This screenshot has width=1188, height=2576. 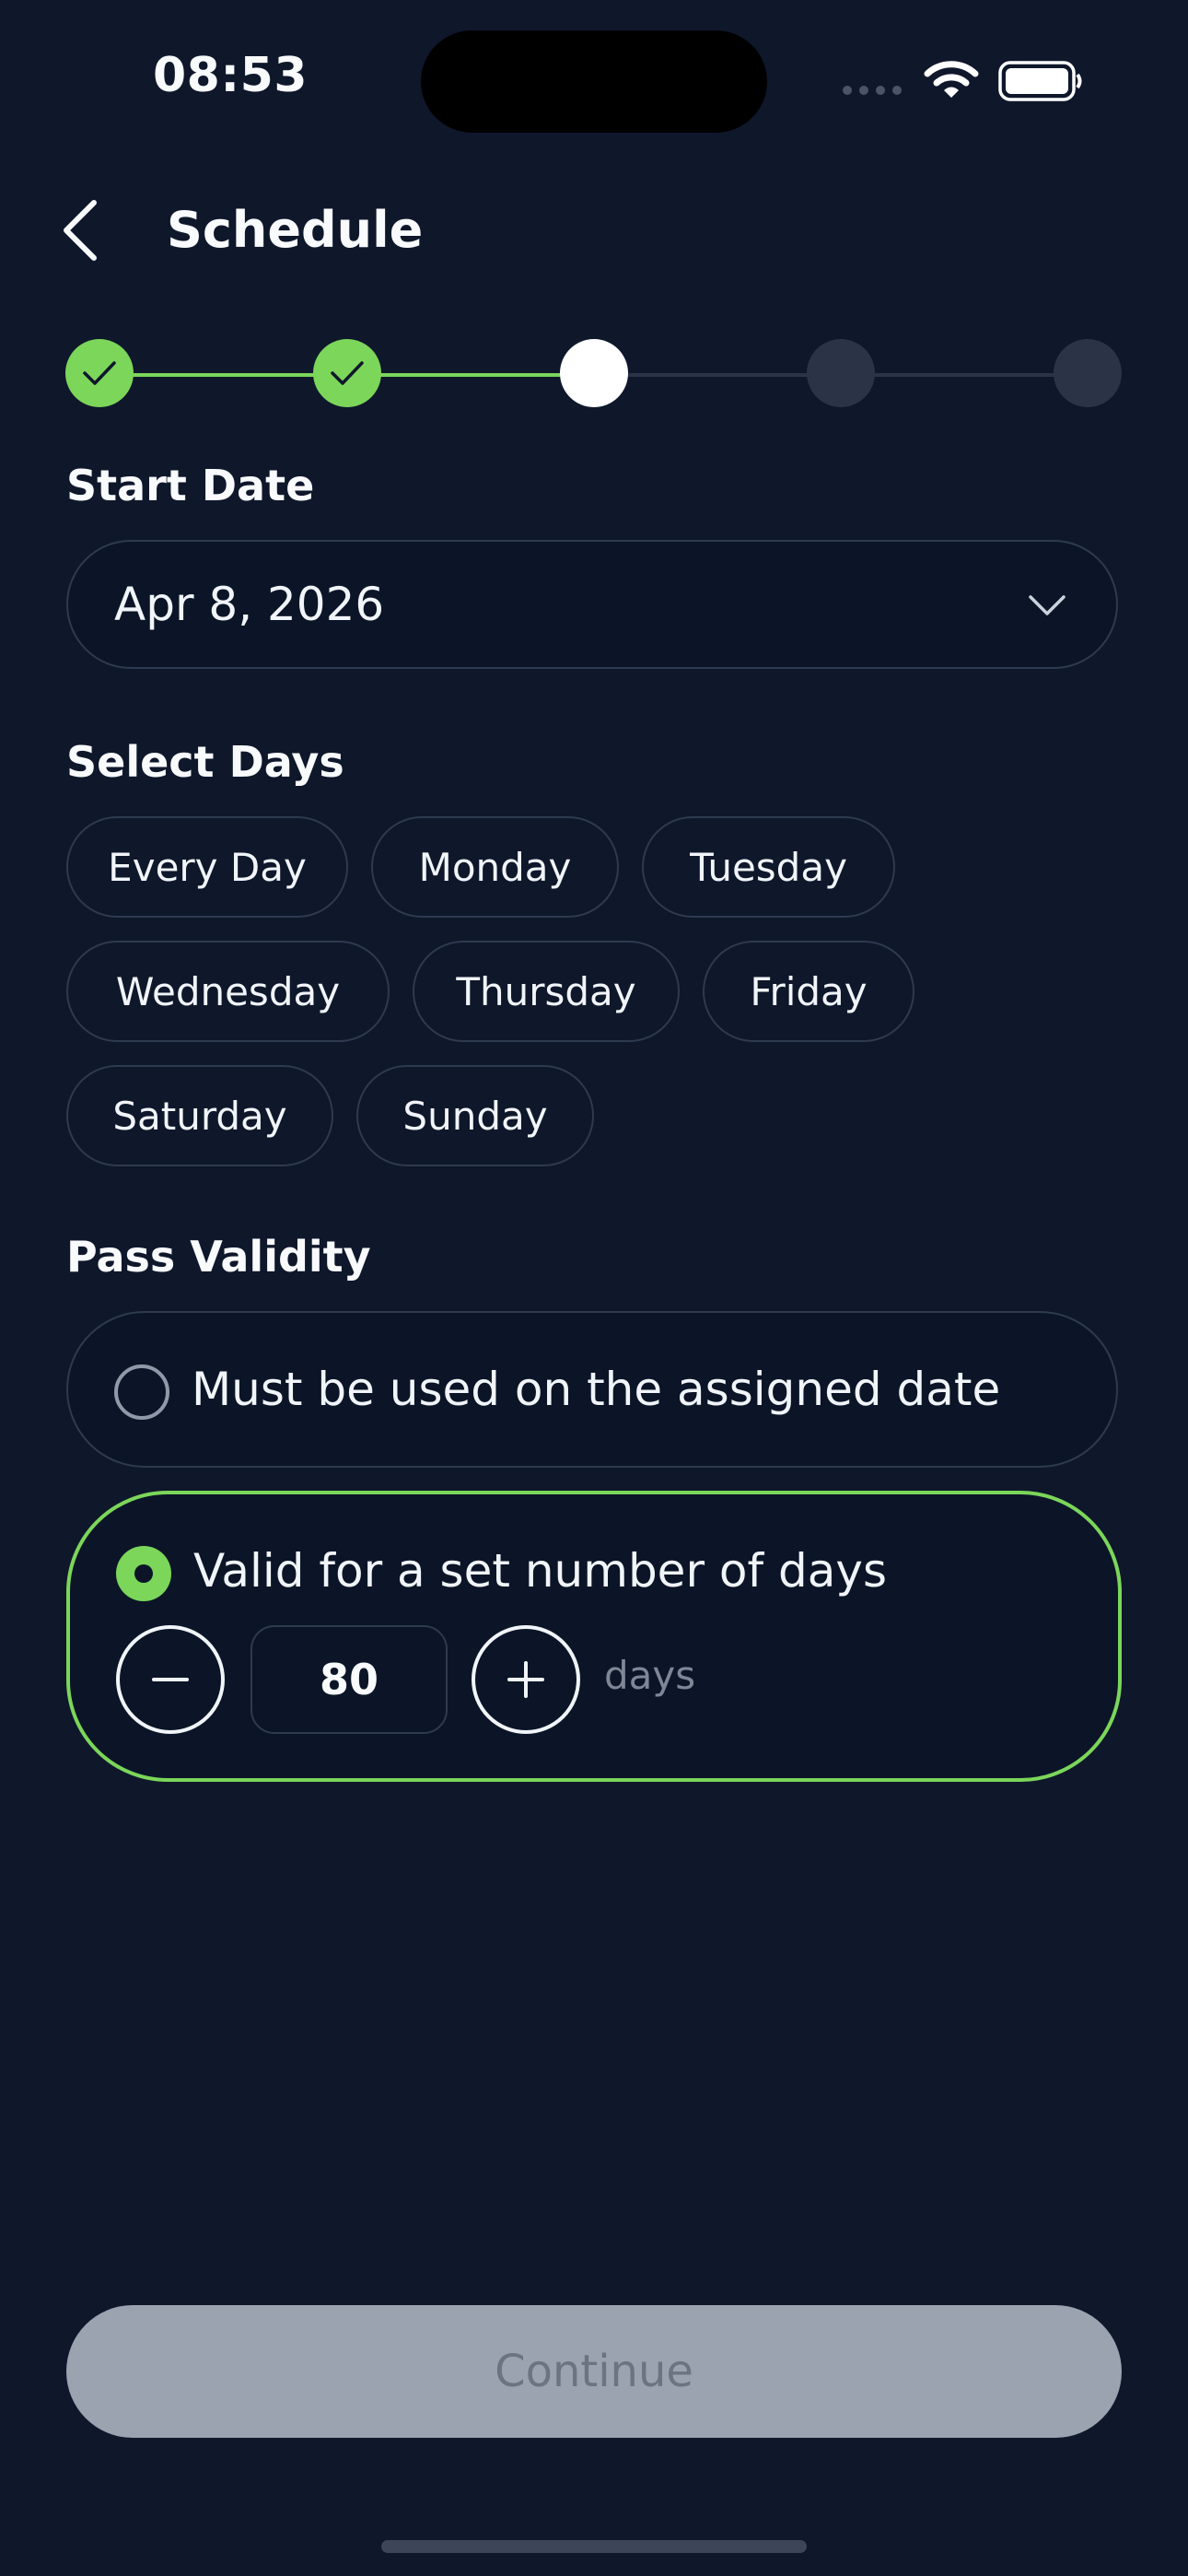 I want to click on continue-button: Continue, so click(x=594, y=2371).